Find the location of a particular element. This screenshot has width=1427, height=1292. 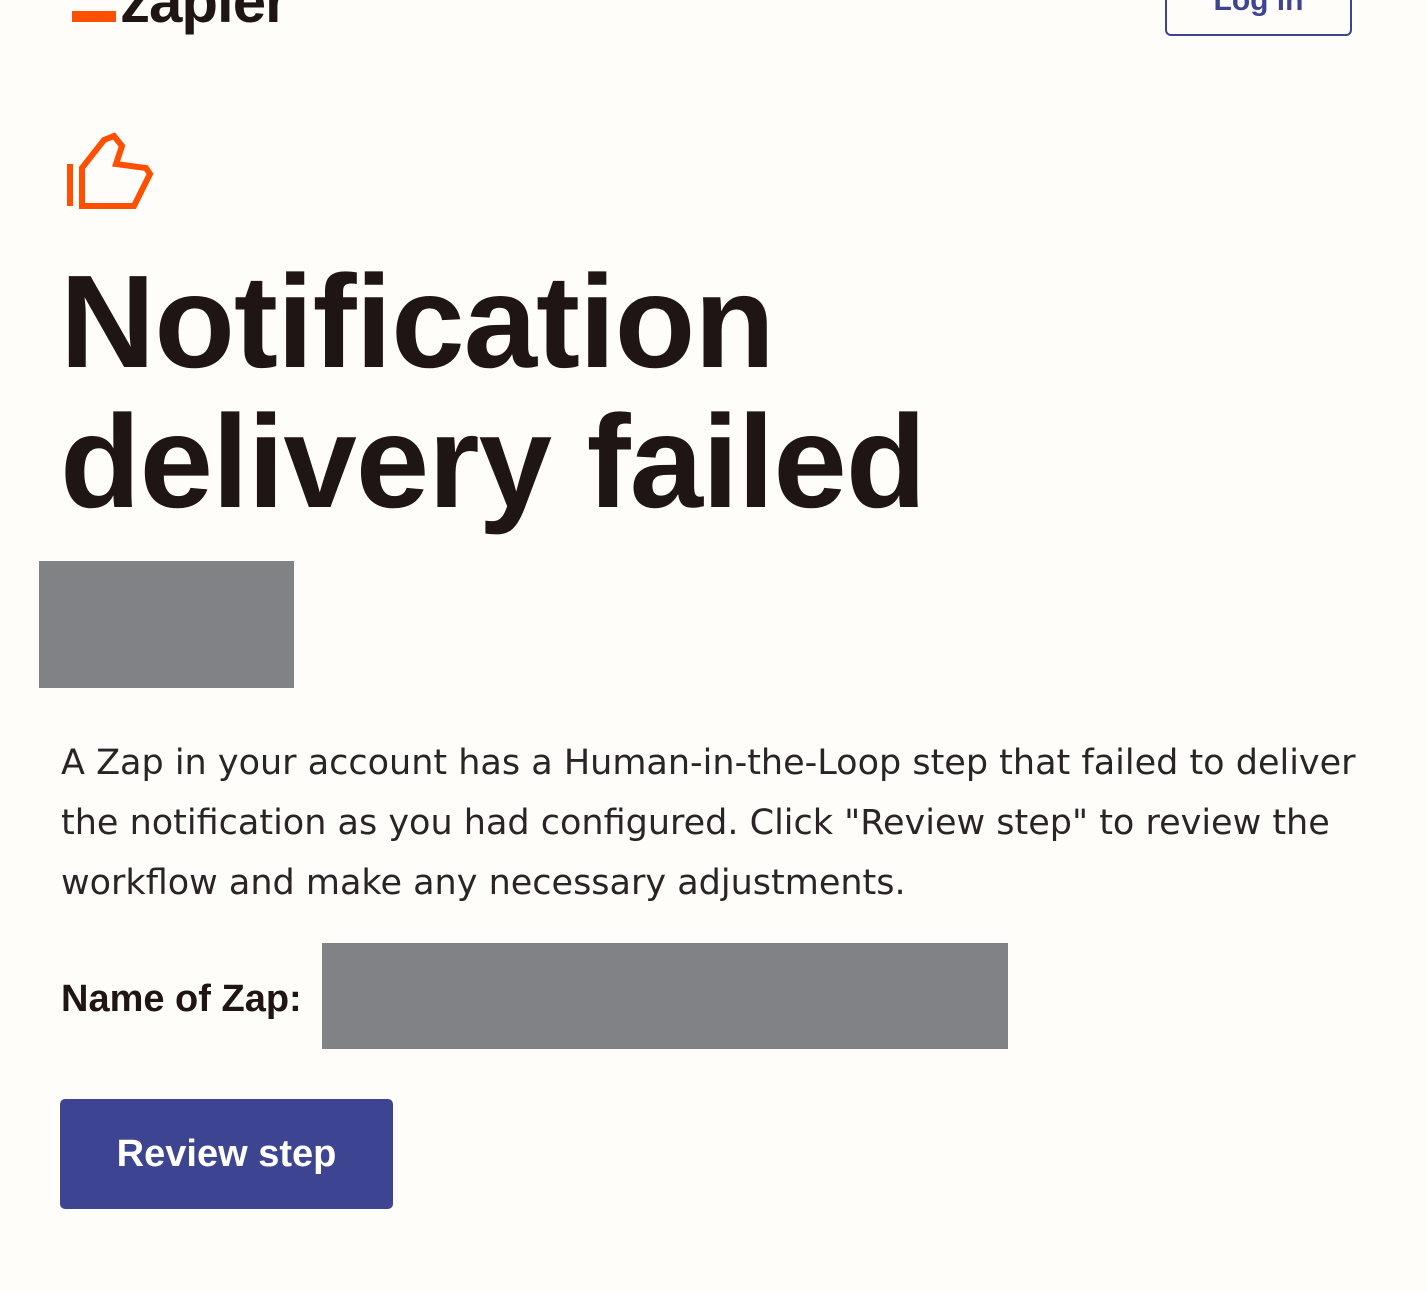

logo-text: zapier is located at coordinates (204, 17).